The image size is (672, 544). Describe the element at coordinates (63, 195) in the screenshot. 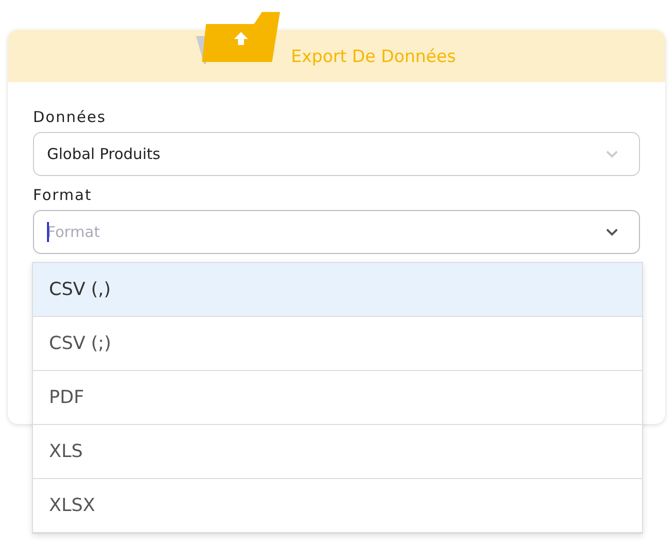

I see `field-label: Format` at that location.